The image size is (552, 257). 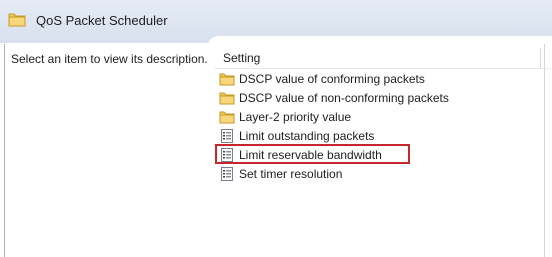 I want to click on list-item: Limit reservable bandwidth, so click(x=334, y=154).